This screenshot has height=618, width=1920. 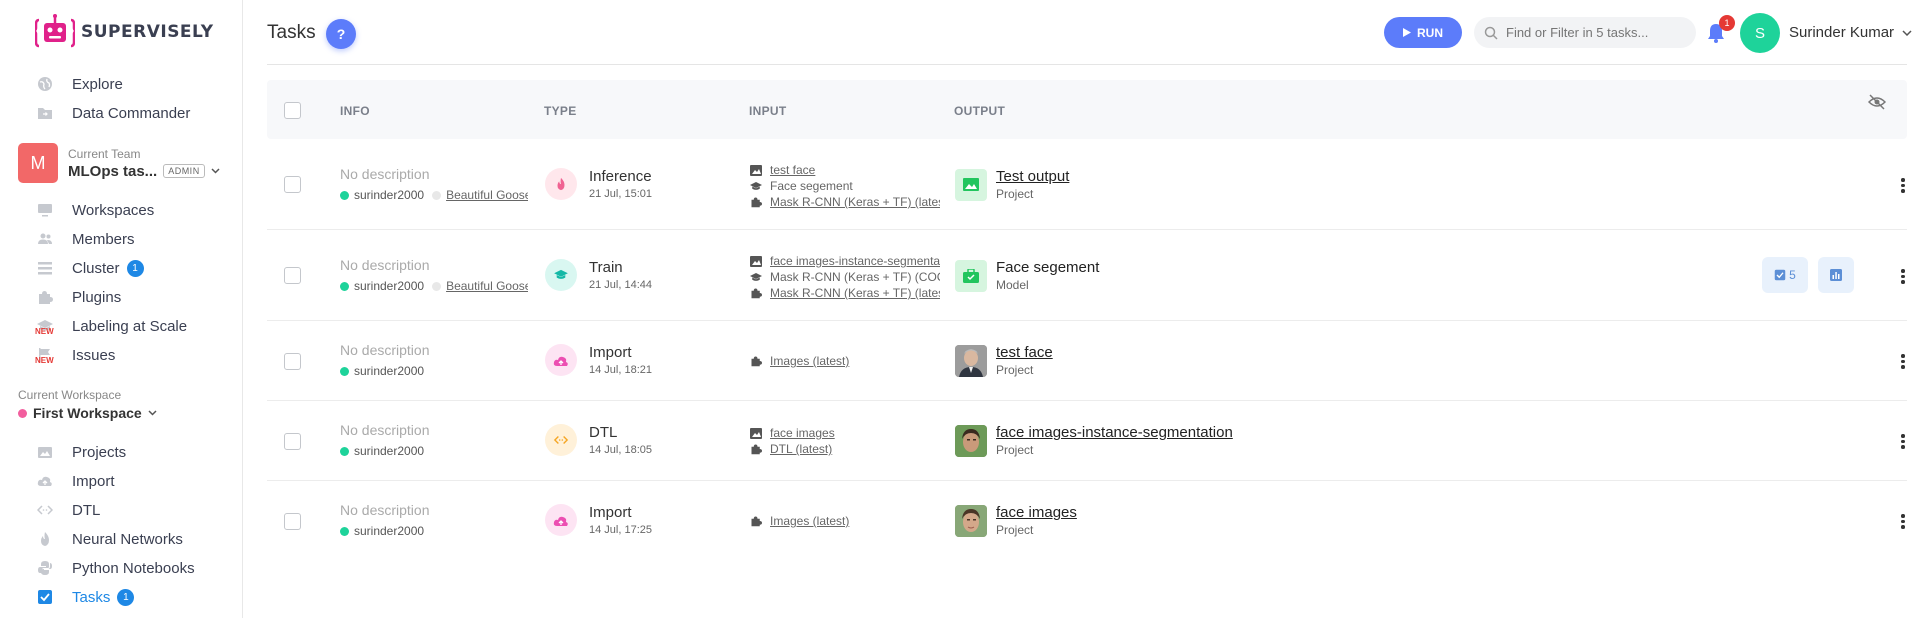 What do you see at coordinates (292, 110) in the screenshot?
I see `select-all-checkbox` at bounding box center [292, 110].